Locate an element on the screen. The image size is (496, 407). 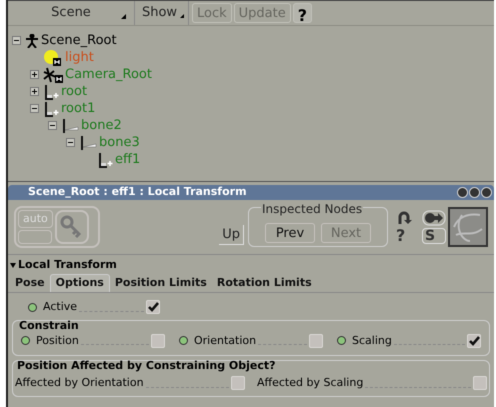
group-title: Constrain is located at coordinates (49, 326).